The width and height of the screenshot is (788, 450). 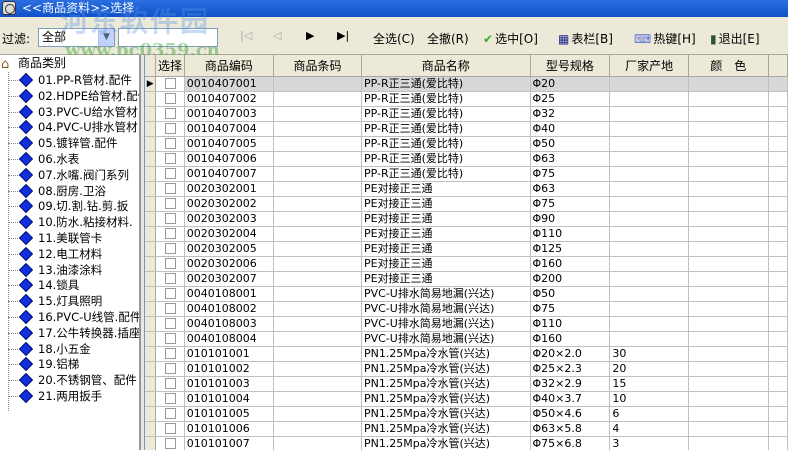 I want to click on cell-code: 0040108004, so click(x=229, y=339).